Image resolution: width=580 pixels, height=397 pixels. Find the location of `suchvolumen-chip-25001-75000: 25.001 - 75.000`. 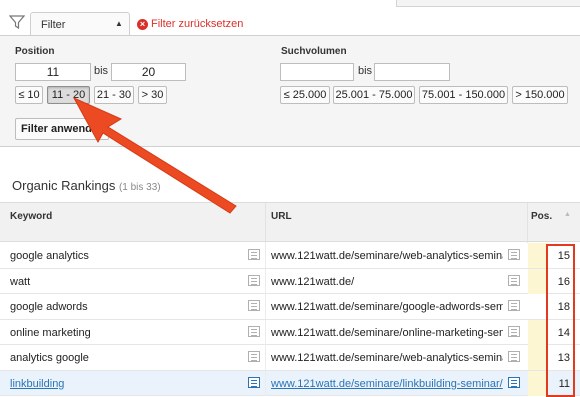

suchvolumen-chip-25001-75000: 25.001 - 75.000 is located at coordinates (374, 95).